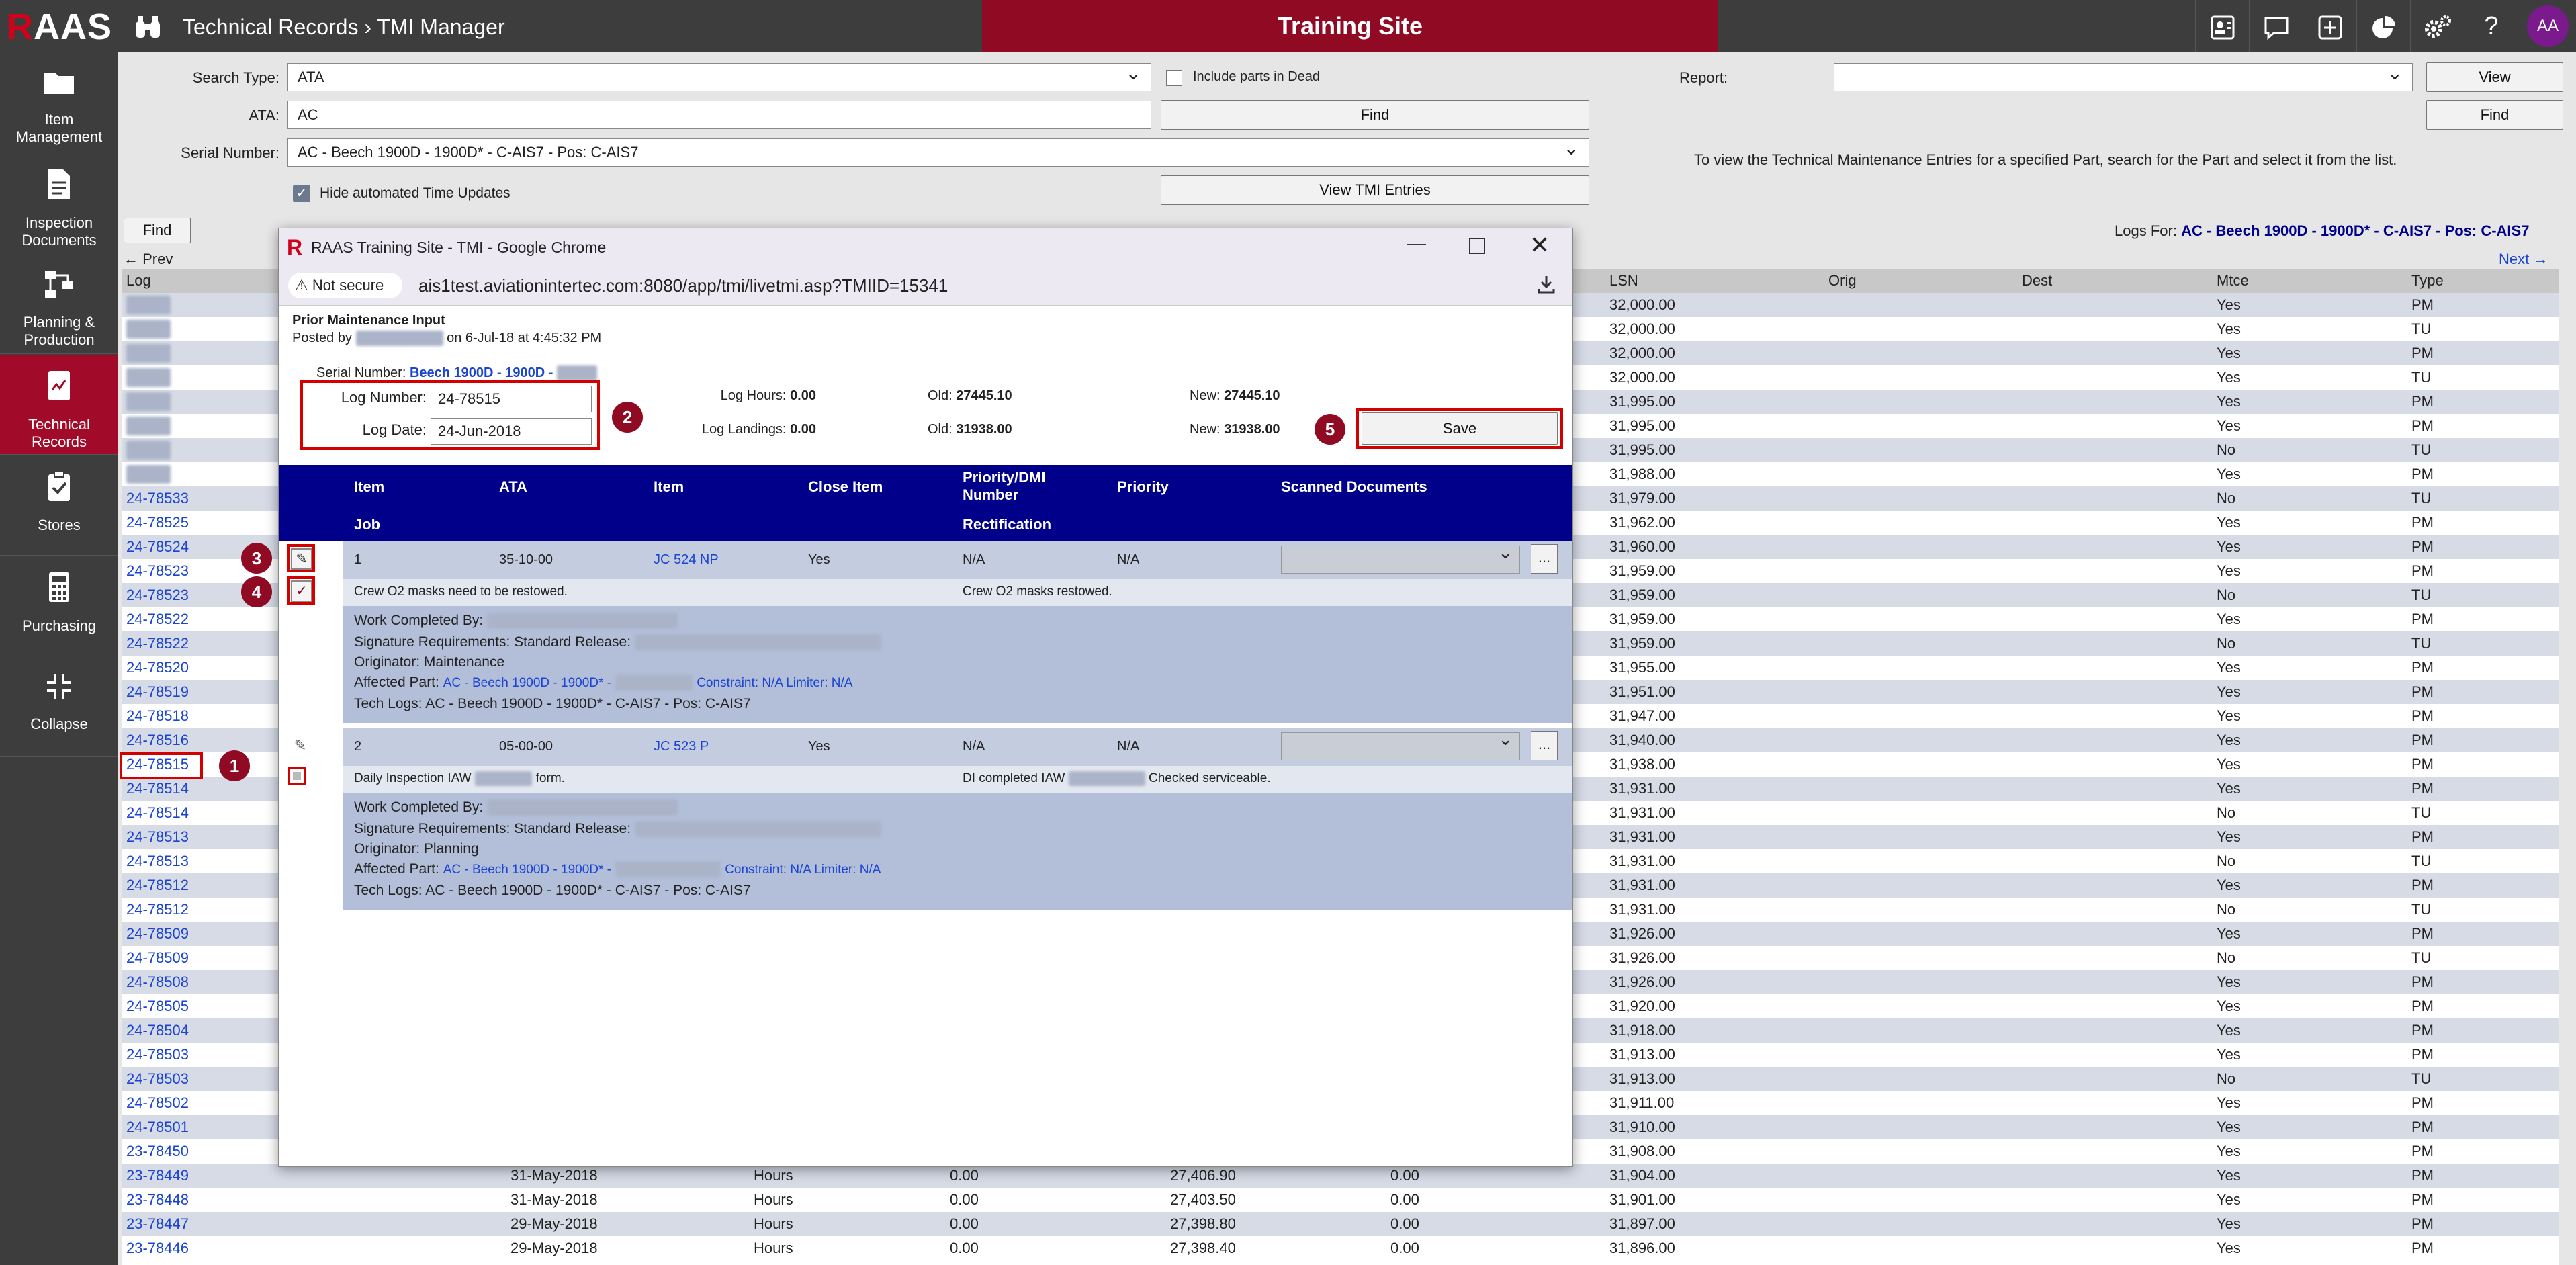  What do you see at coordinates (2437, 26) in the screenshot?
I see `gear-icon` at bounding box center [2437, 26].